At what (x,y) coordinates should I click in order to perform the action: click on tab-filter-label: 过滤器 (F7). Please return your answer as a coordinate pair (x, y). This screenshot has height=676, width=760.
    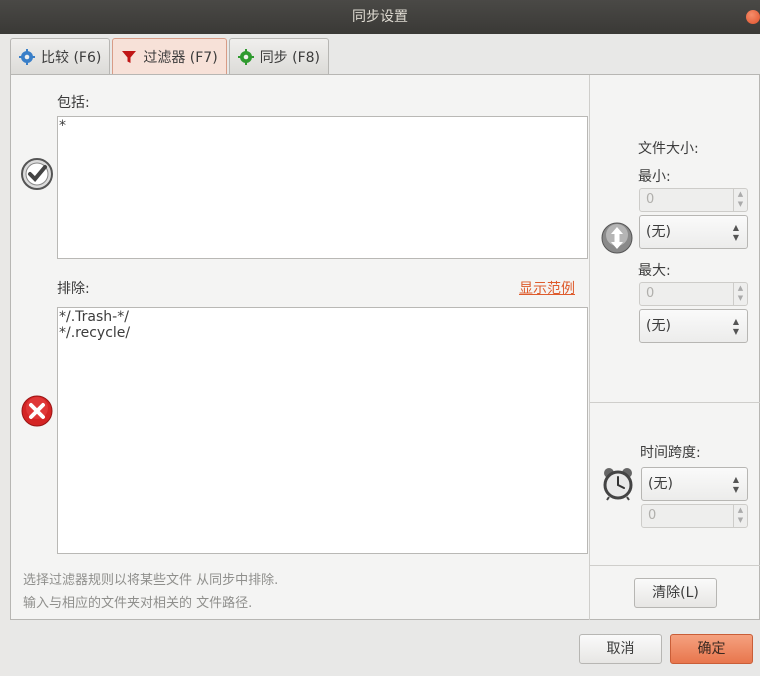
    Looking at the image, I should click on (180, 58).